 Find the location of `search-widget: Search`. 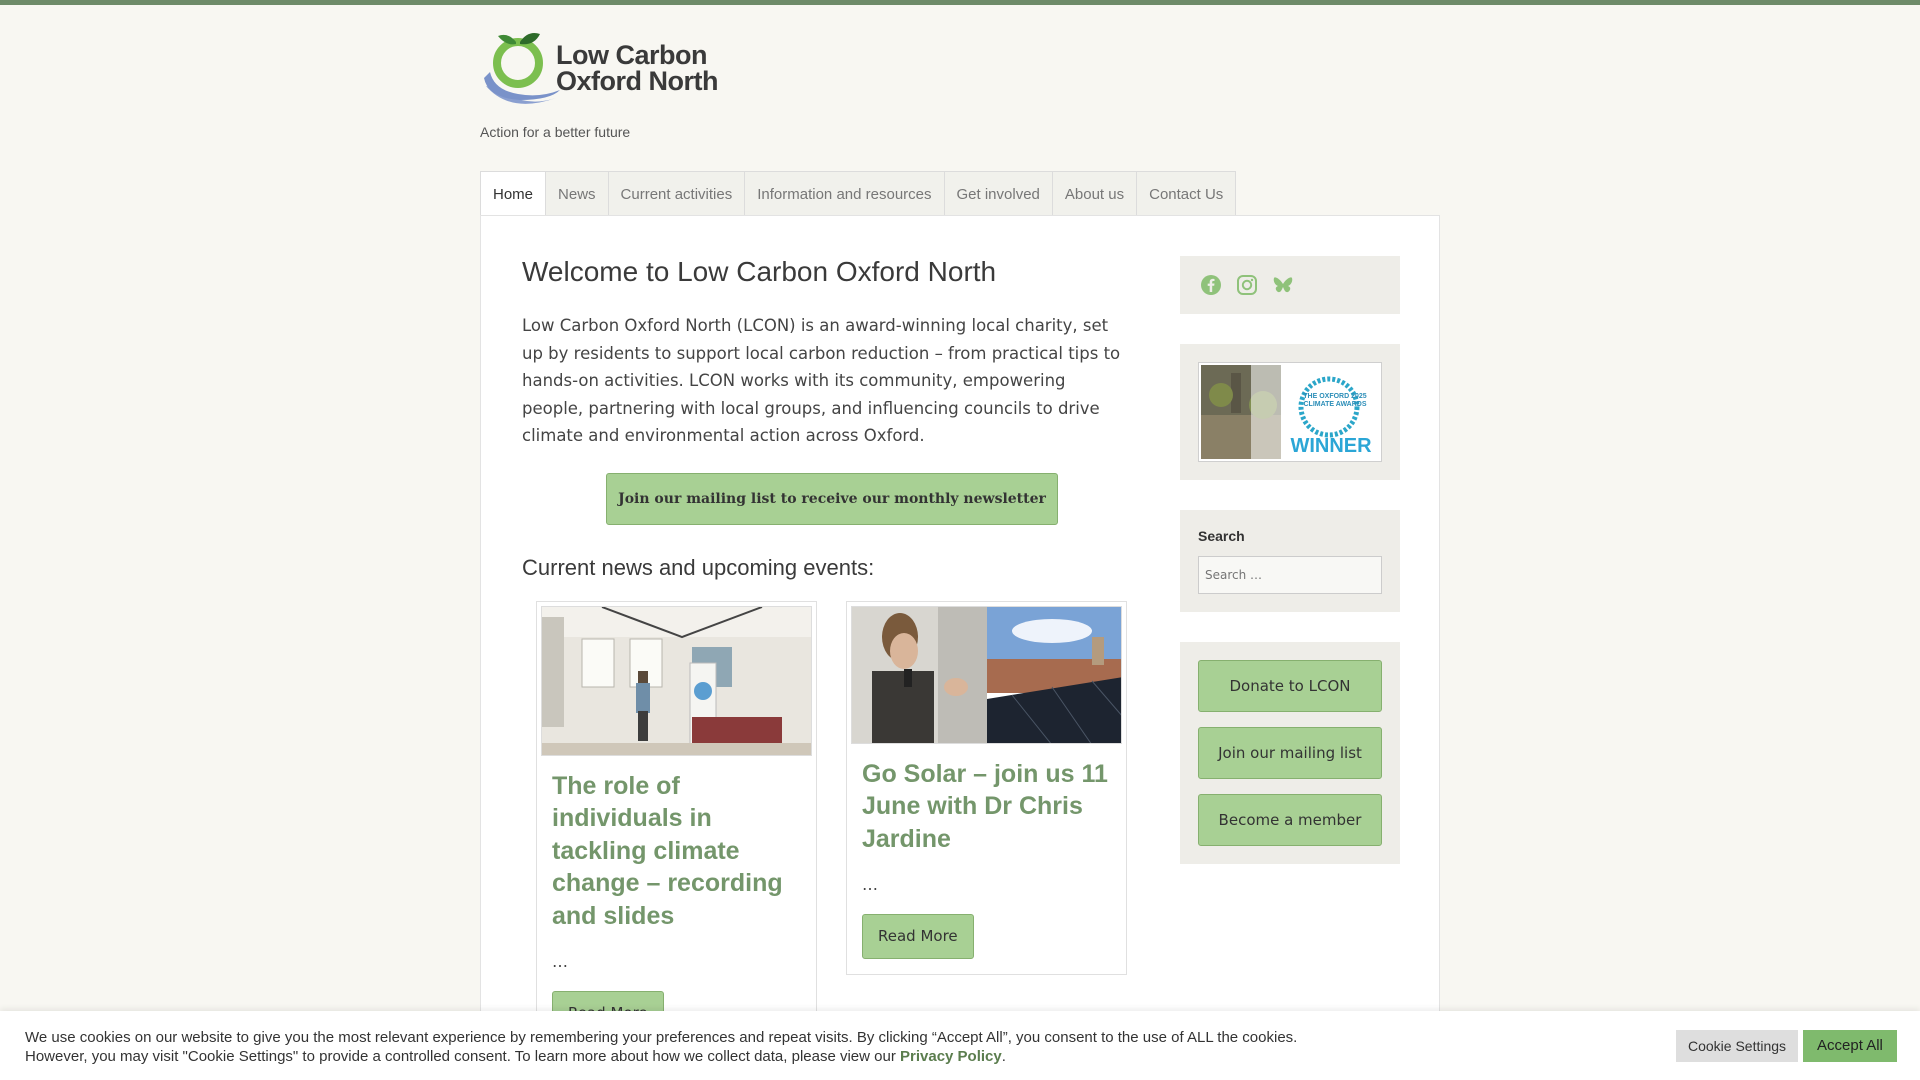

search-widget: Search is located at coordinates (1290, 561).